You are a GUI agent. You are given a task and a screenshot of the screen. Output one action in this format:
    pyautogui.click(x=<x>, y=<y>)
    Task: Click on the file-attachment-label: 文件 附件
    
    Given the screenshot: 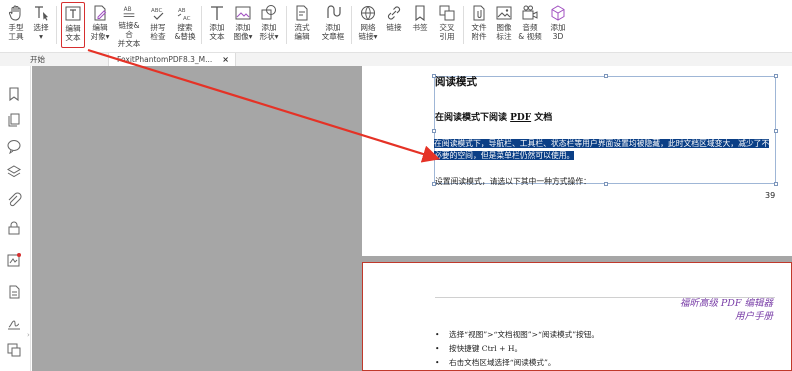 What is the action you would take?
    pyautogui.click(x=479, y=32)
    